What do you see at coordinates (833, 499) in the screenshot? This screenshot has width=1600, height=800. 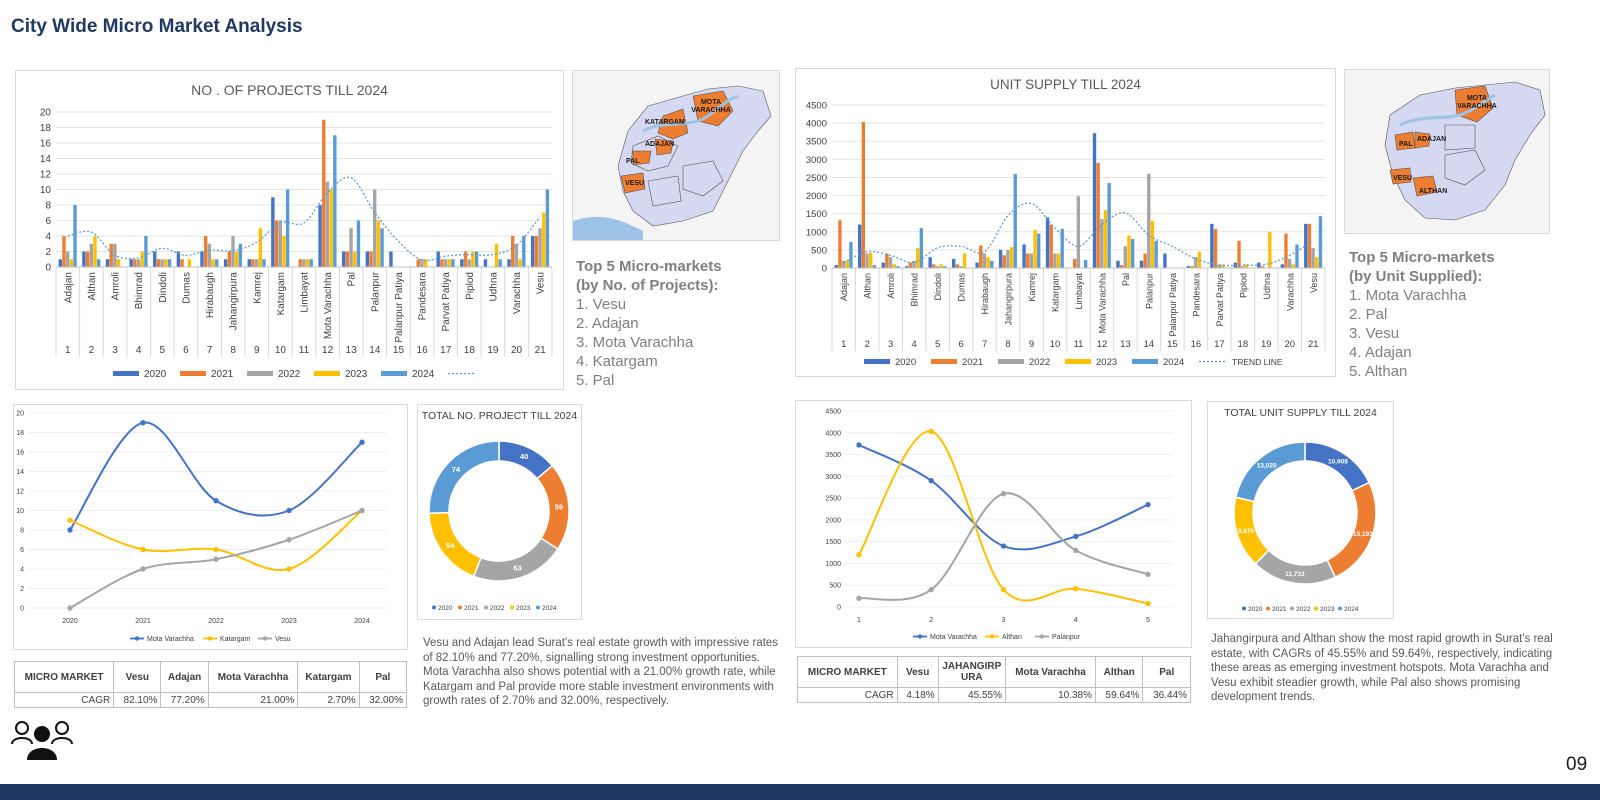 I see `y-tick-label: 2500` at bounding box center [833, 499].